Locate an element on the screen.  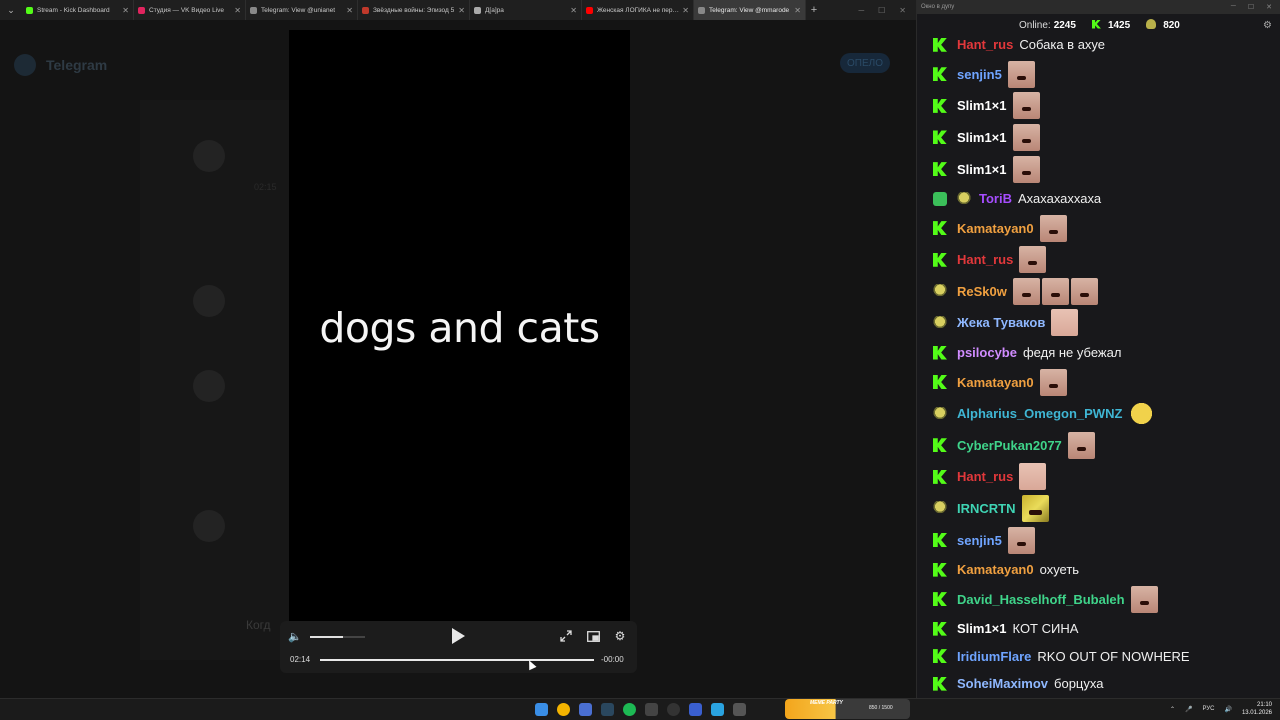
post-time: 02:15 is located at coordinates (265, 187).